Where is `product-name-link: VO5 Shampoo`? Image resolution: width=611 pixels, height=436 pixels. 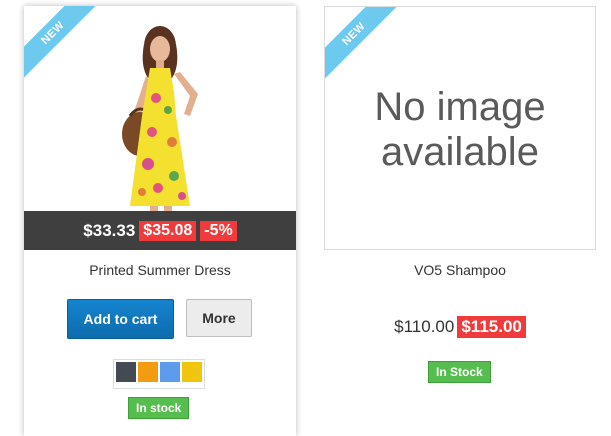
product-name-link: VO5 Shampoo is located at coordinates (460, 270).